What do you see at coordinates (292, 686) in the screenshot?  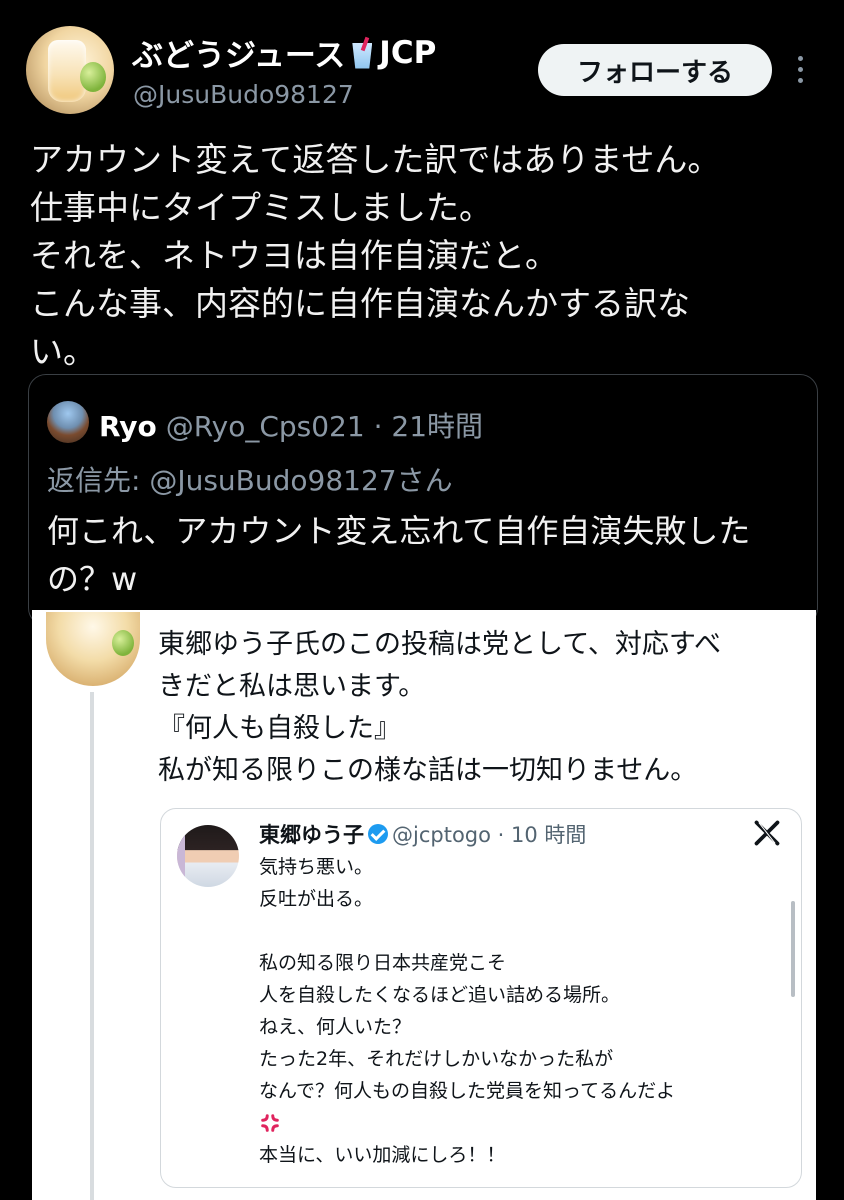 I see `screenshot-text-line: きだと私は思います。` at bounding box center [292, 686].